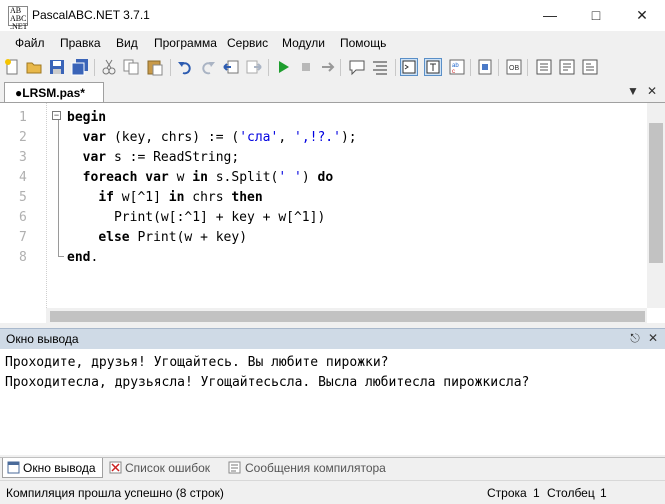 The width and height of the screenshot is (665, 504). What do you see at coordinates (165, 197) in the screenshot?
I see `code-line: if w[^1] in chrs then` at bounding box center [165, 197].